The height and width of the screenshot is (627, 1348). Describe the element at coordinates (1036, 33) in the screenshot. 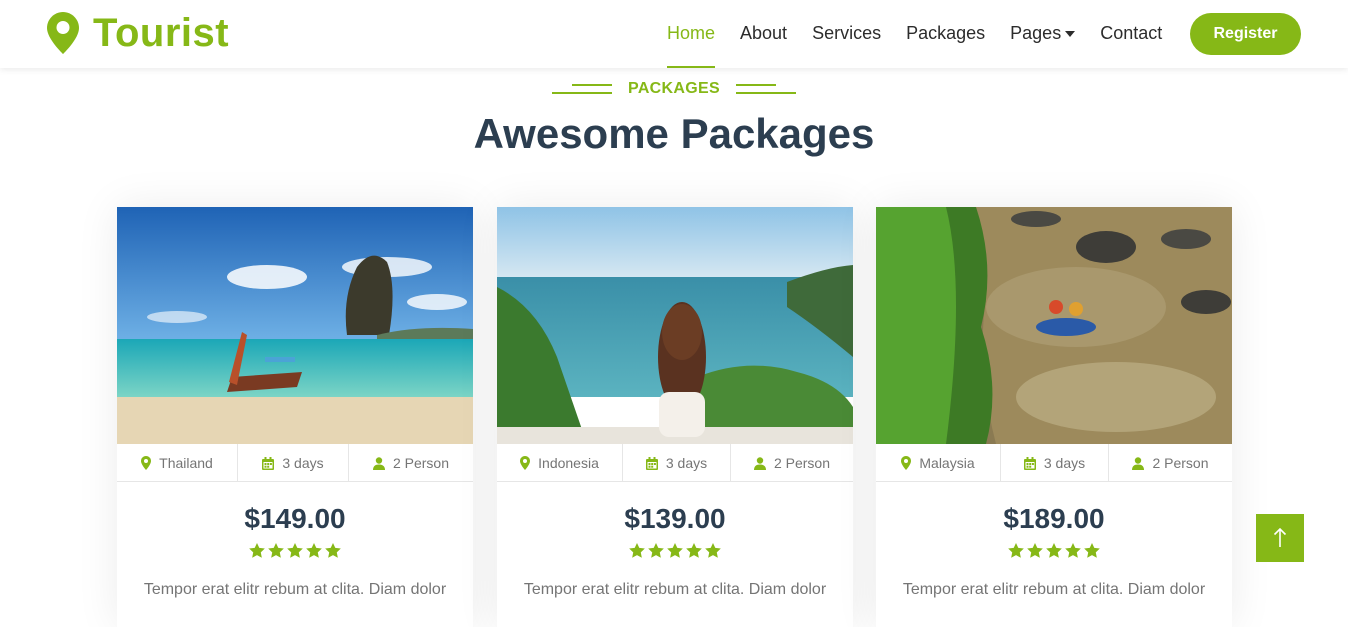

I see `nav-item-pages-label: Pages` at that location.